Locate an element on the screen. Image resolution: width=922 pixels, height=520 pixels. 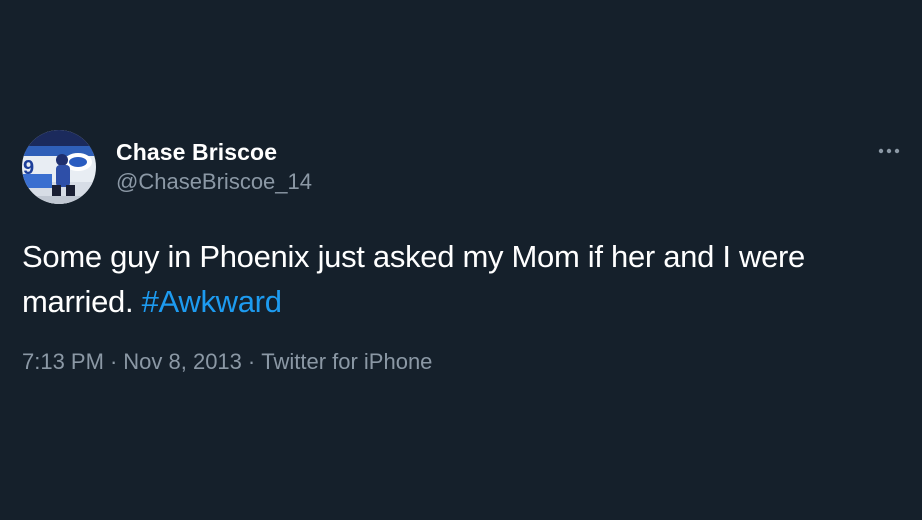
tweet-metadata: 7:13 PM · Nov 8, 2013 · Twitter for iPhone is located at coordinates (462, 362).